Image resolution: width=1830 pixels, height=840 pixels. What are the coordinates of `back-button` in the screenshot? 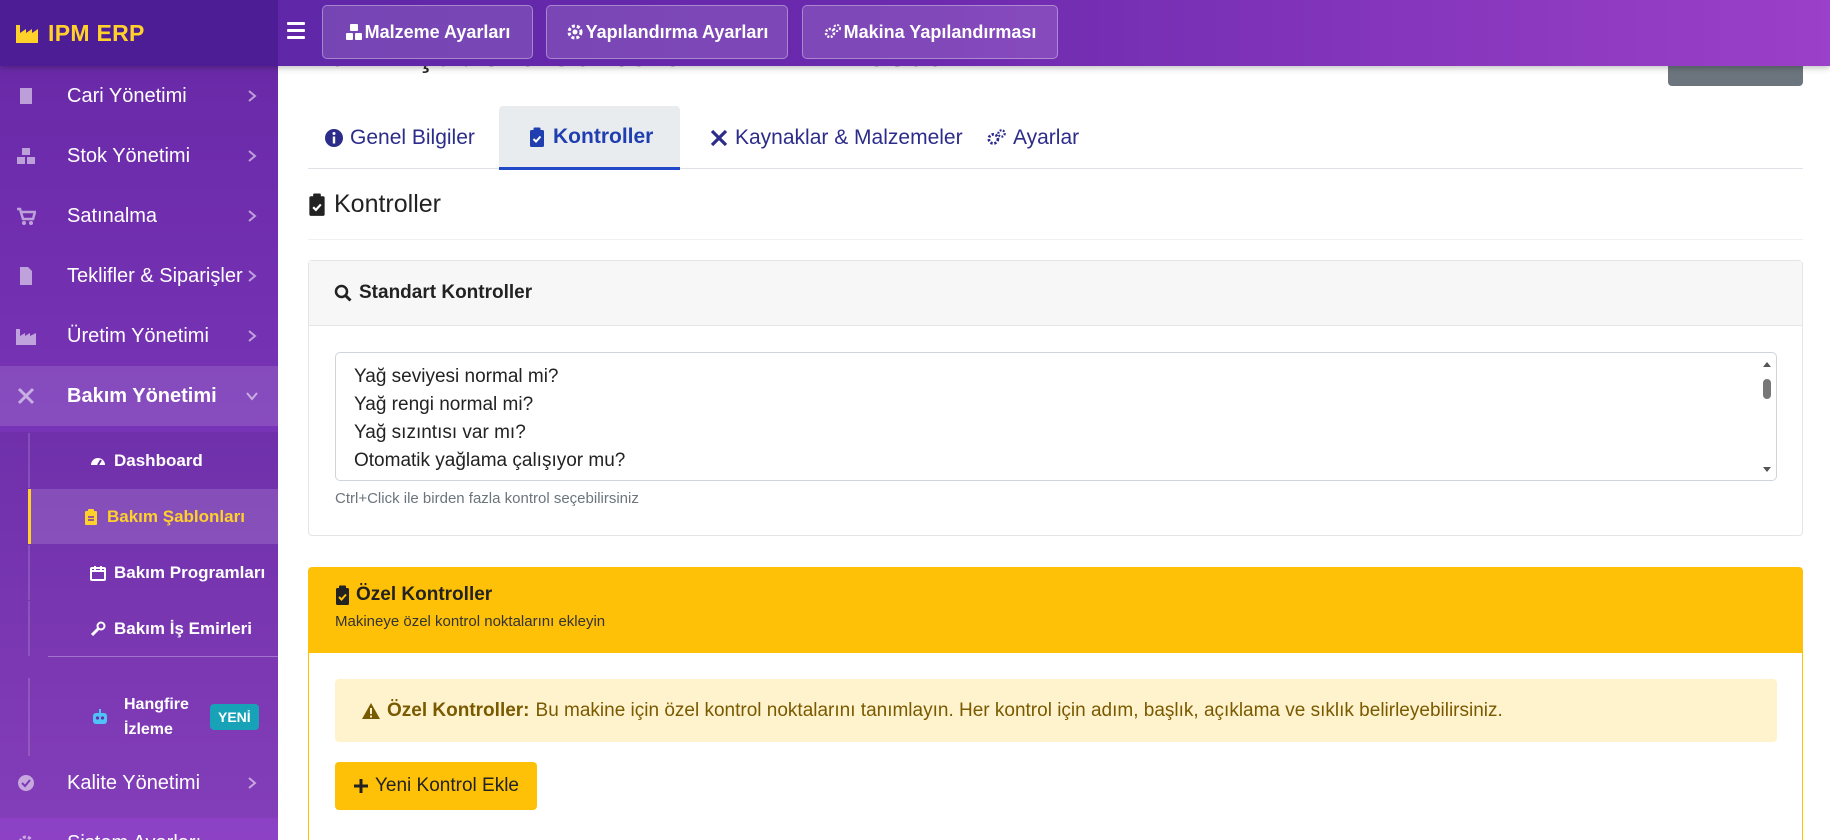 It's located at (1735, 76).